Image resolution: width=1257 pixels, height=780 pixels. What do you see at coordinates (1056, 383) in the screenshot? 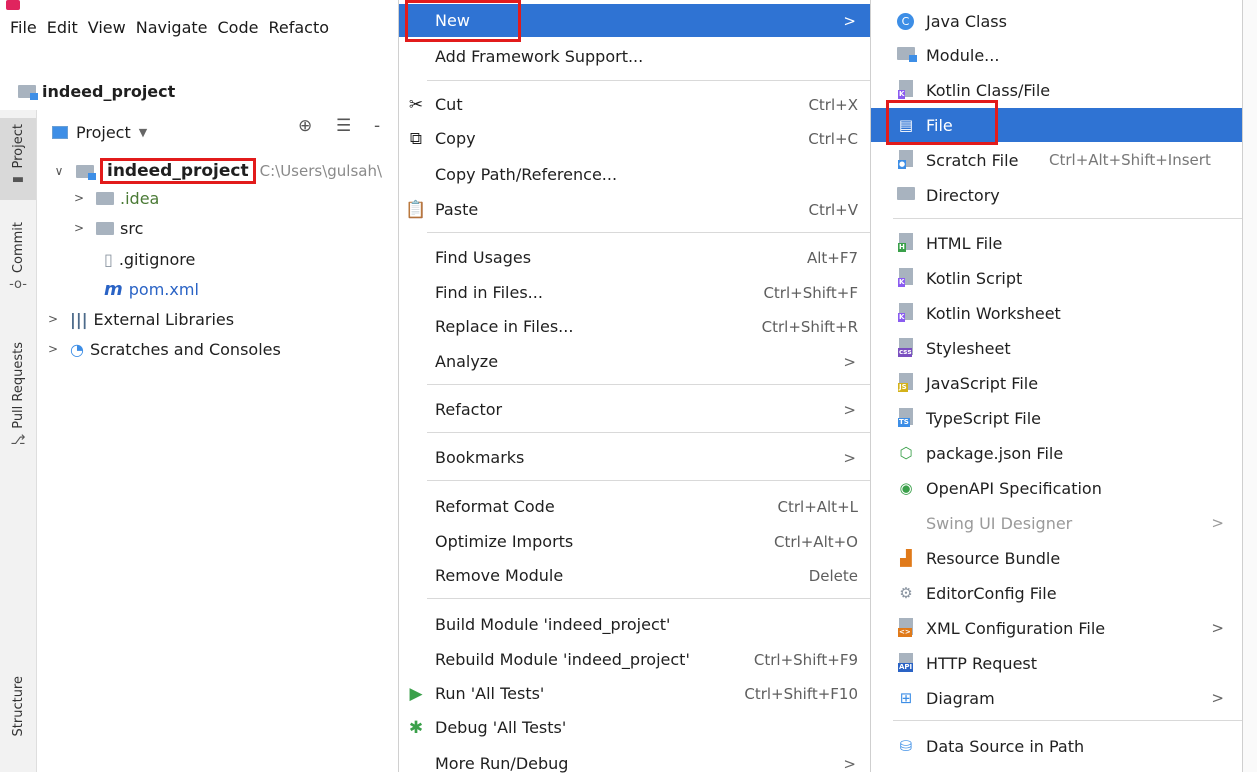
I see `submenu-item-javascript-file: JS JavaScript File` at bounding box center [1056, 383].